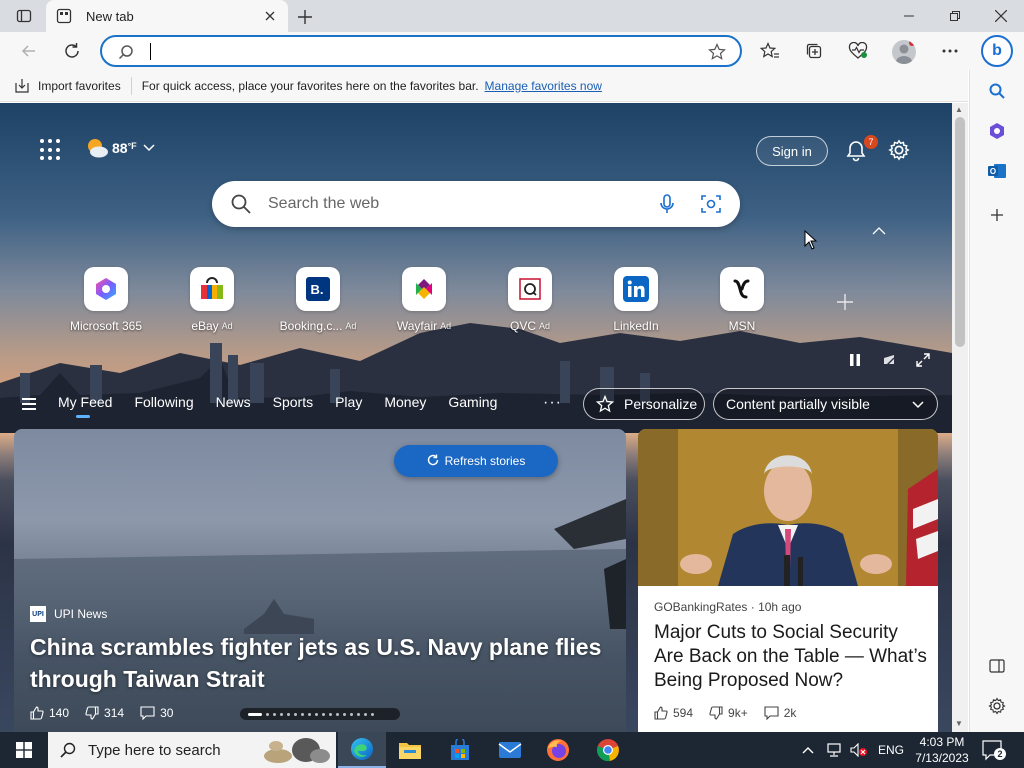  I want to click on taskbar-edge, so click(362, 750).